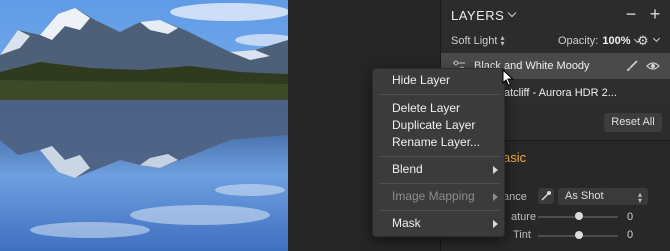  Describe the element at coordinates (421, 80) in the screenshot. I see `menu-item-label: Hide Layer` at that location.